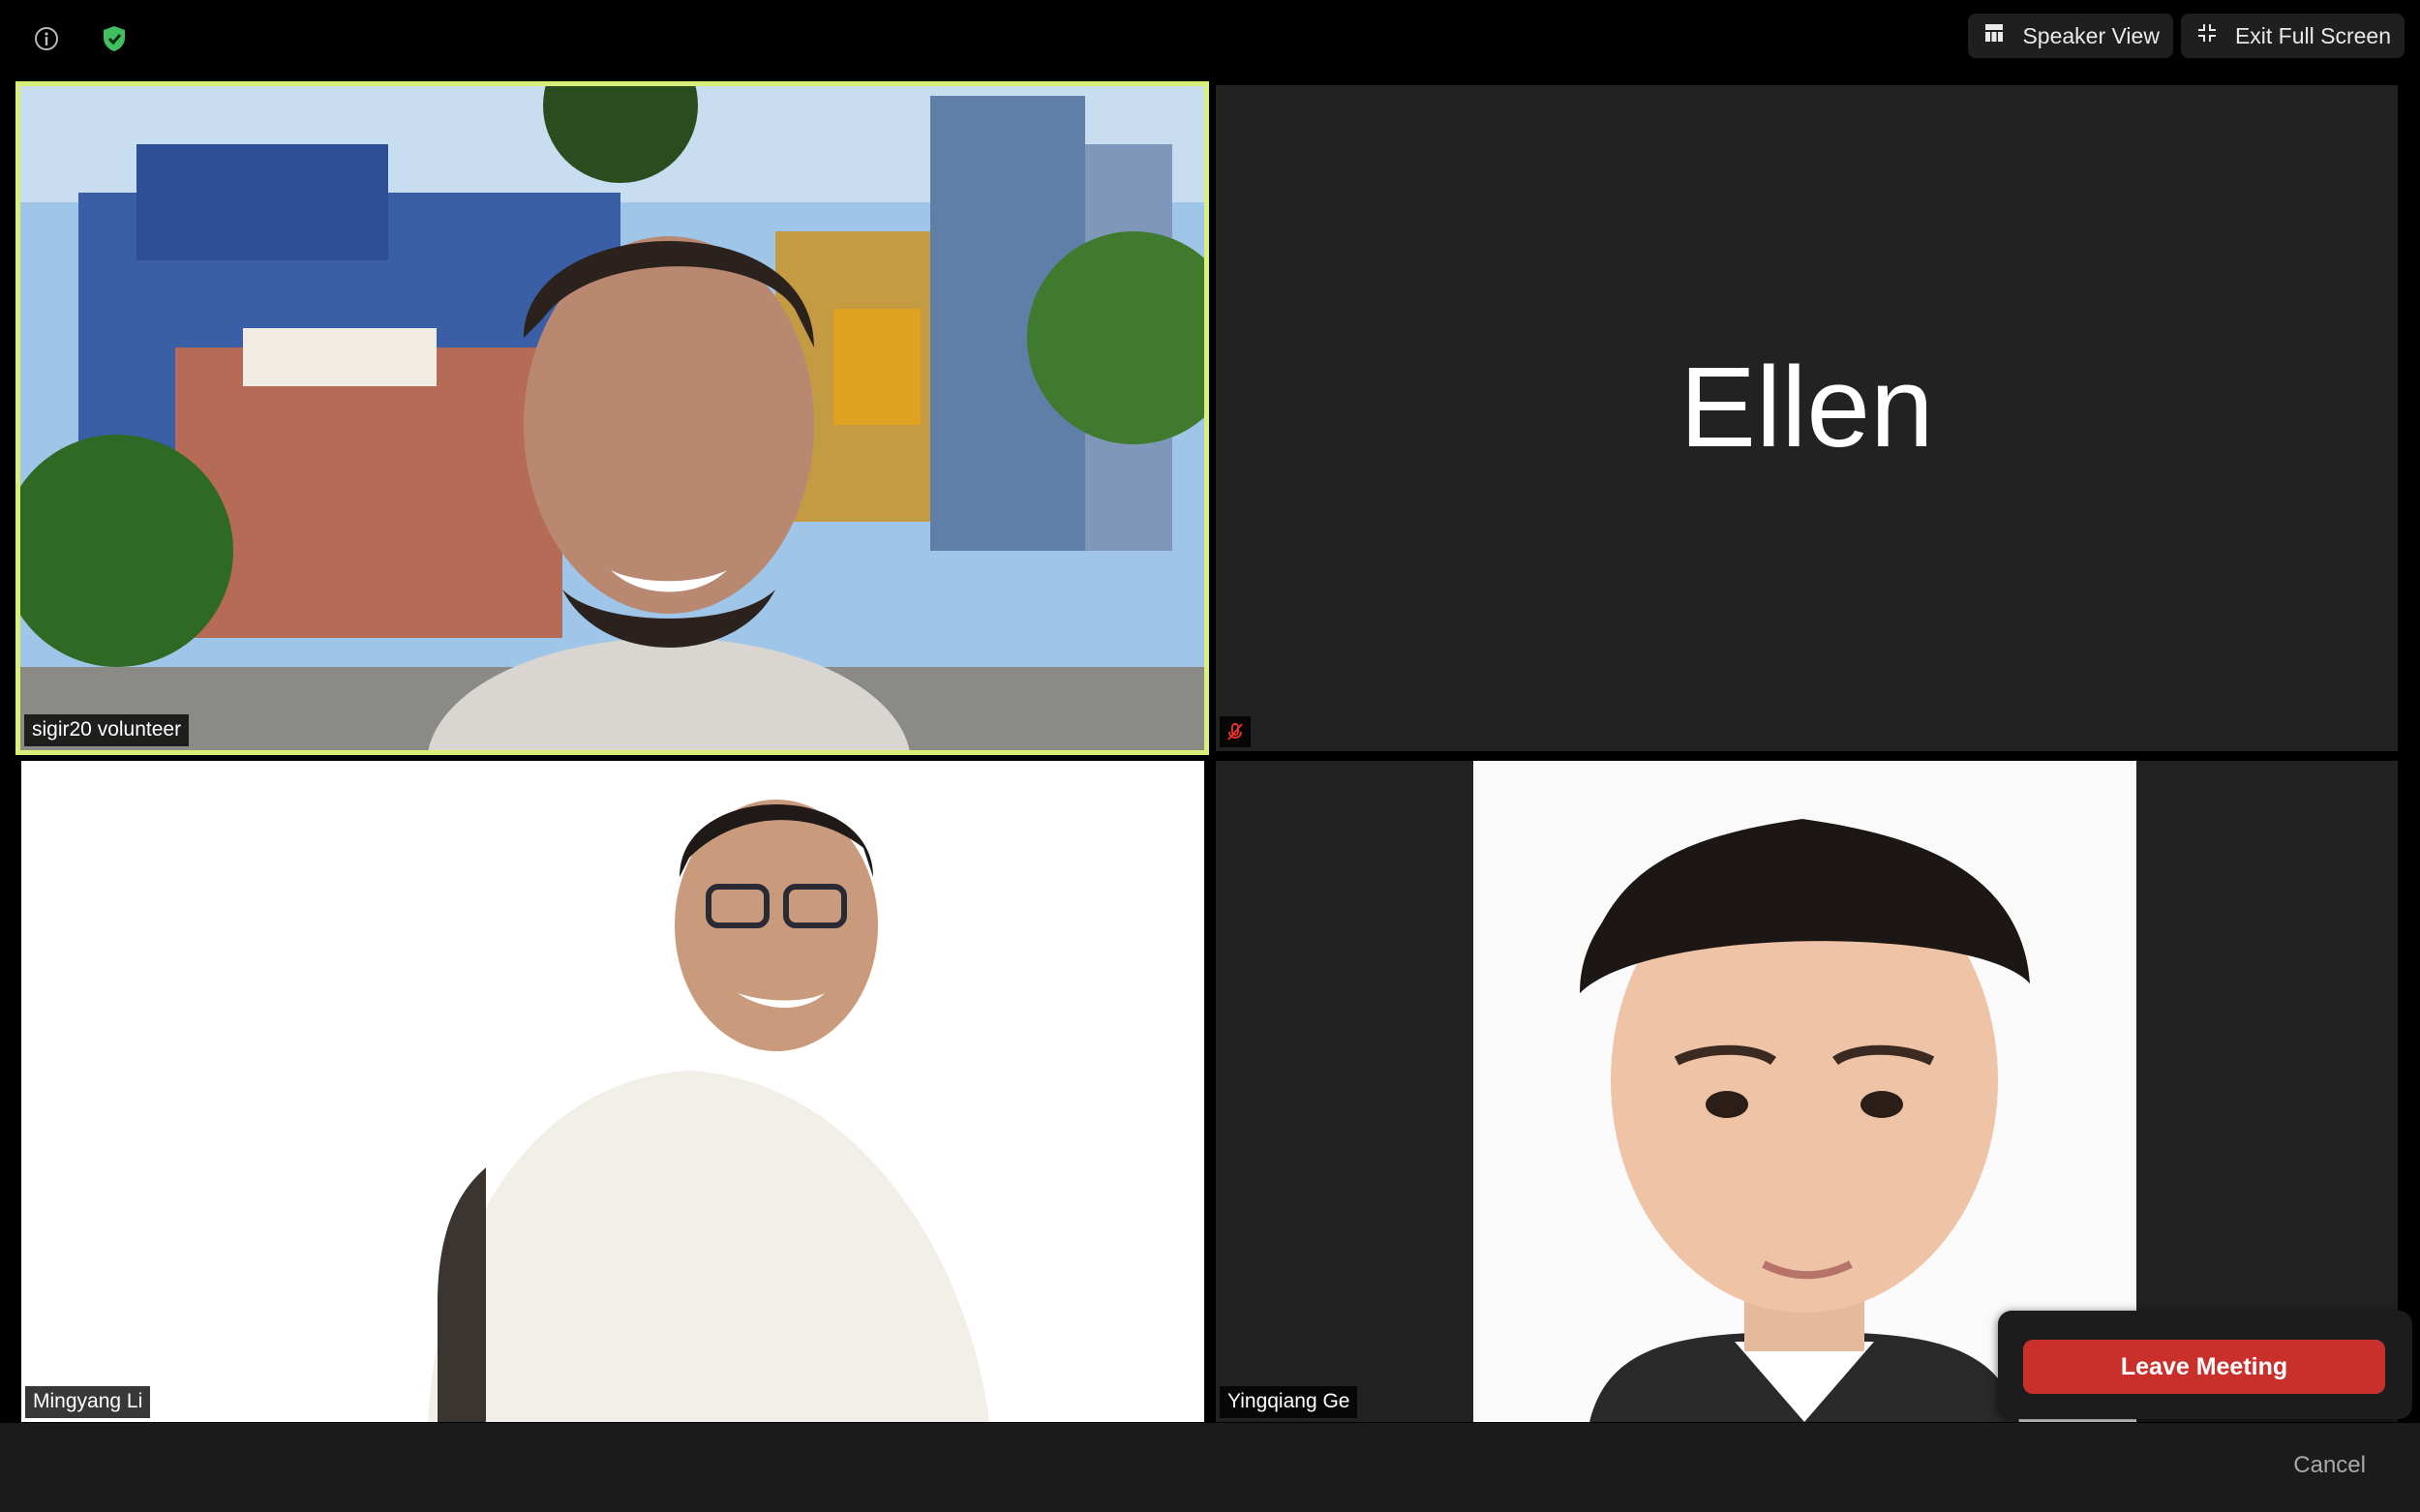  What do you see at coordinates (107, 730) in the screenshot?
I see `participant-name-tag: sigir20 volunteer` at bounding box center [107, 730].